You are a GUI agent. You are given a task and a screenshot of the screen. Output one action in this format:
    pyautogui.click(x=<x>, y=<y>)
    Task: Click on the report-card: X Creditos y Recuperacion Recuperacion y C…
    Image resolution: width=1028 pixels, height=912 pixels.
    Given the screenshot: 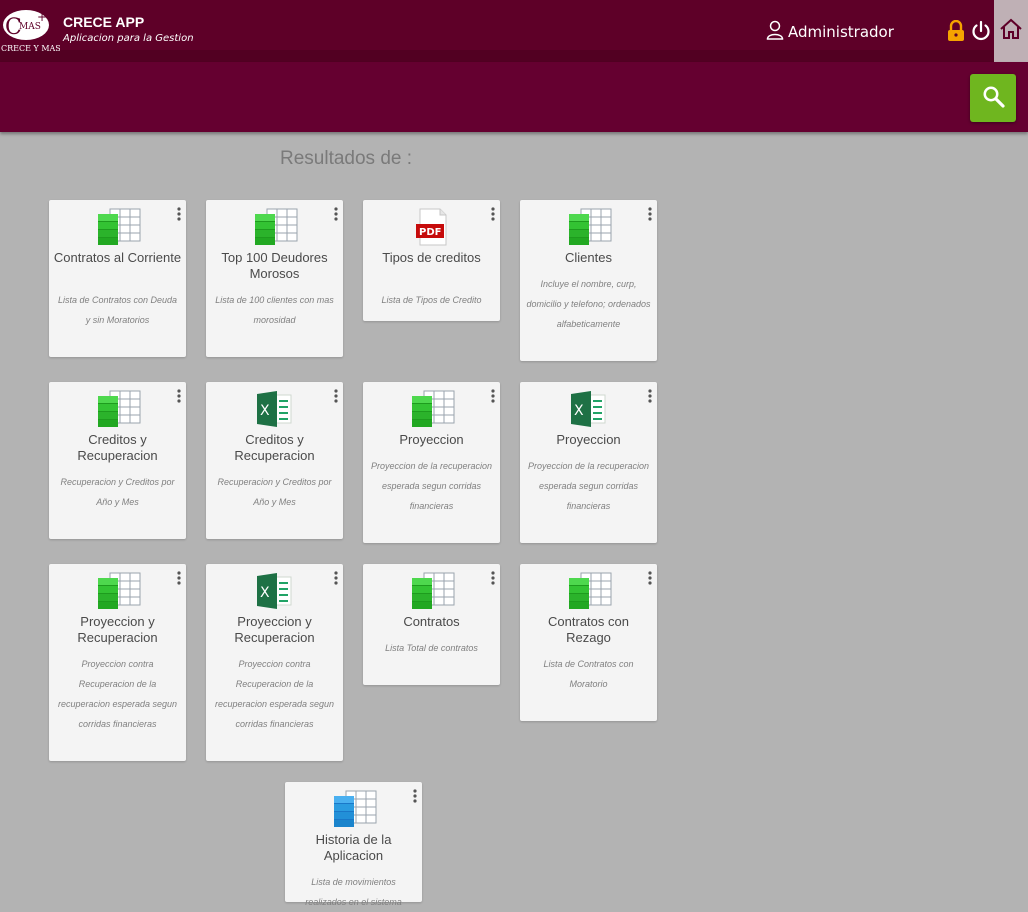 What is the action you would take?
    pyautogui.click(x=274, y=460)
    